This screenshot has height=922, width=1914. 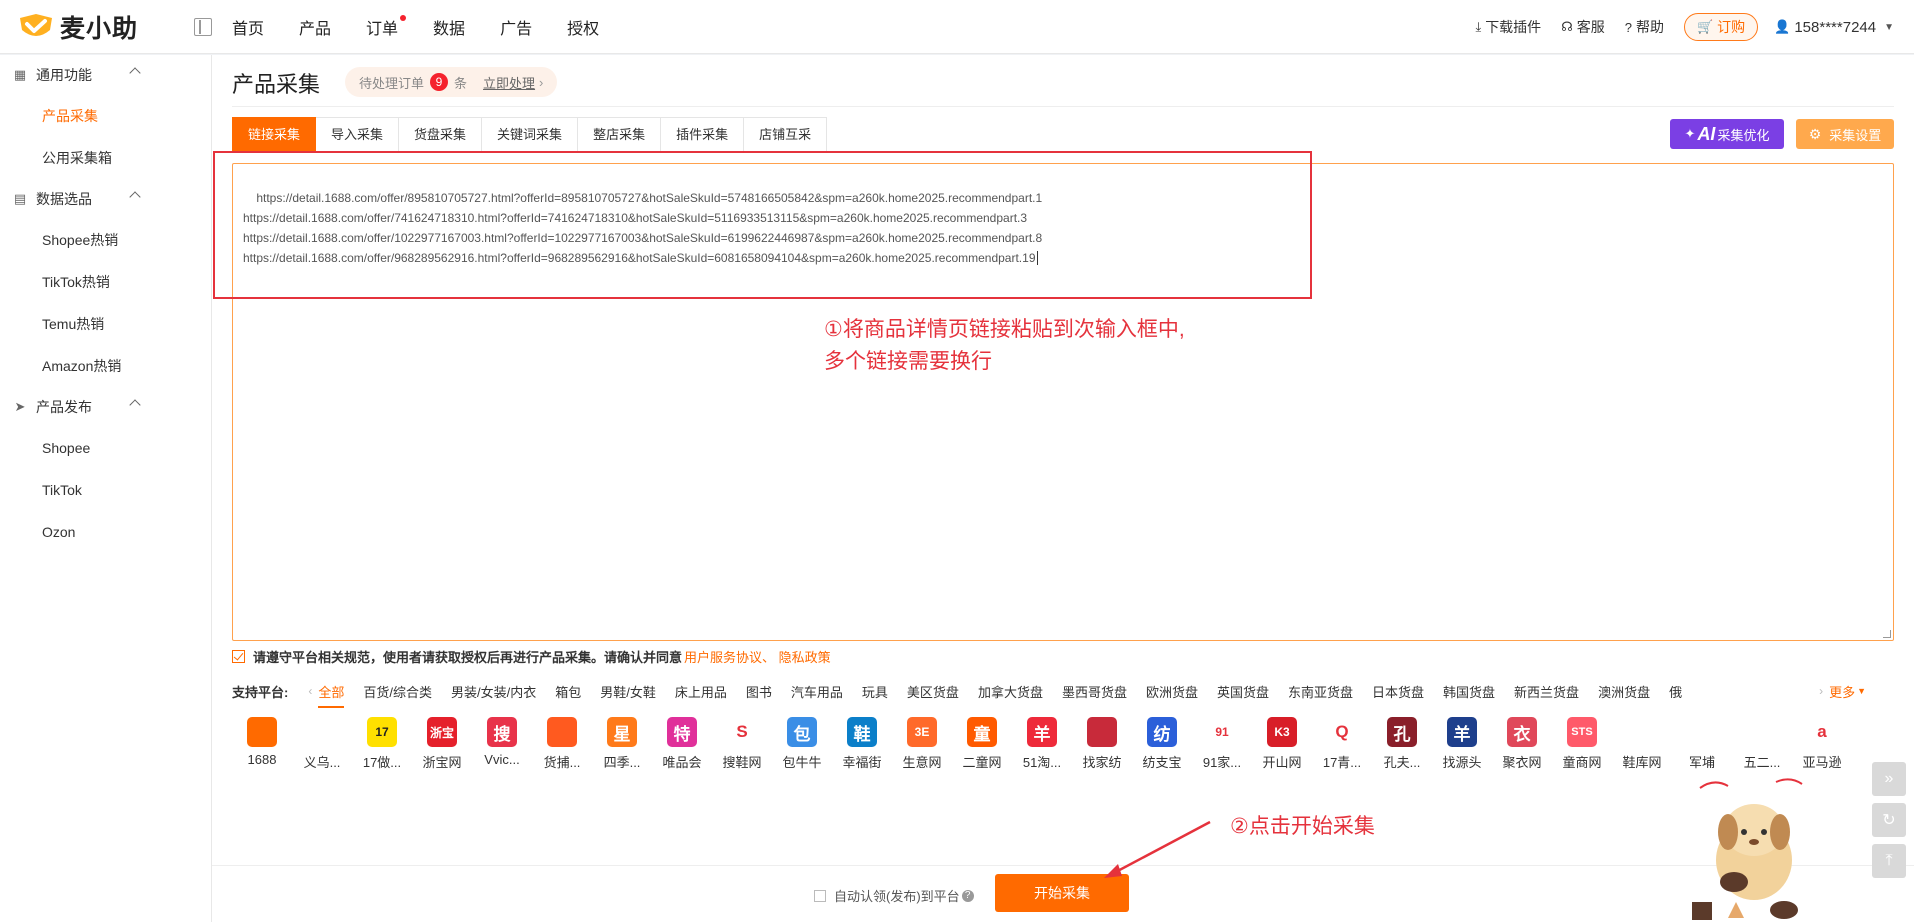 I want to click on user-menu: 👤 158****7244 ▼, so click(x=1834, y=27).